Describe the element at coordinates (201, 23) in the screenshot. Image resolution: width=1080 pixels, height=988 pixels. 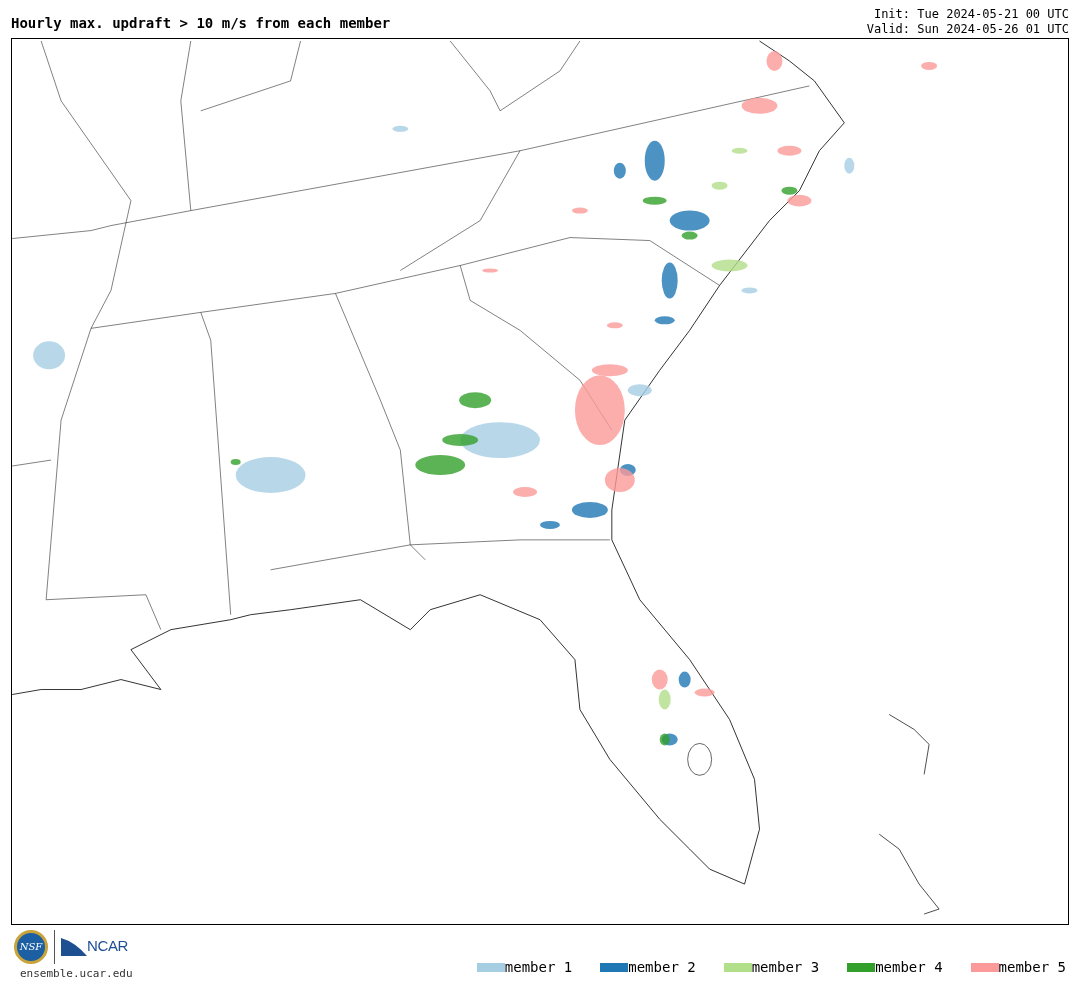
I see `chart-title: Hourly max. updraft > 10 m/s from each member` at that location.